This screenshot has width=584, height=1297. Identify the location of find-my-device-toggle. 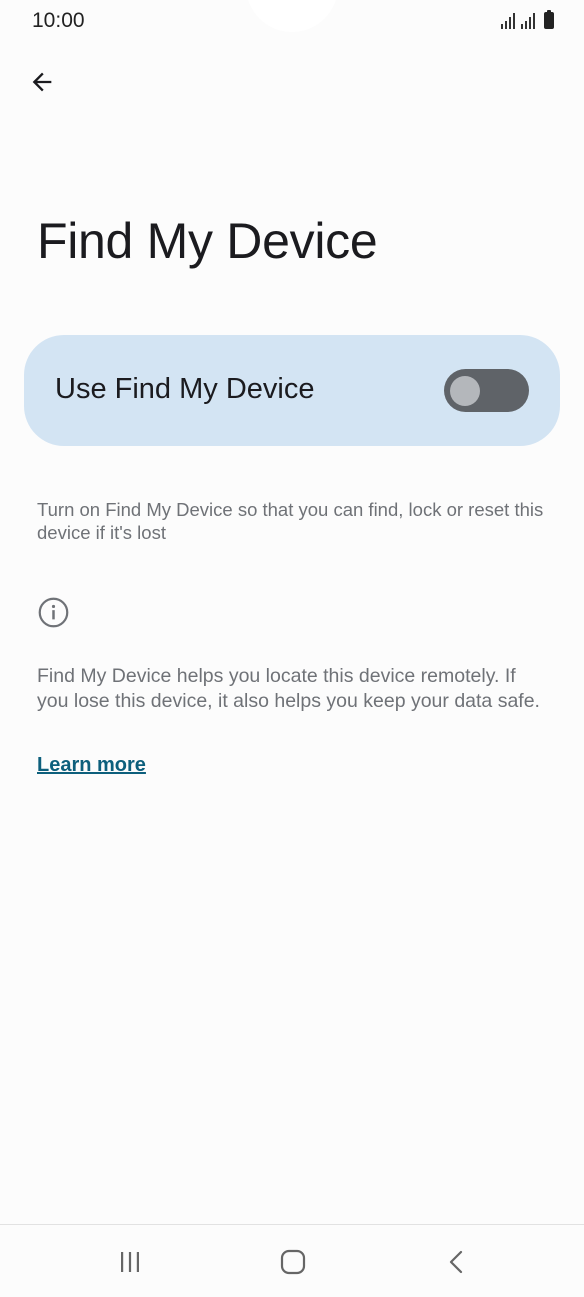
(486, 390).